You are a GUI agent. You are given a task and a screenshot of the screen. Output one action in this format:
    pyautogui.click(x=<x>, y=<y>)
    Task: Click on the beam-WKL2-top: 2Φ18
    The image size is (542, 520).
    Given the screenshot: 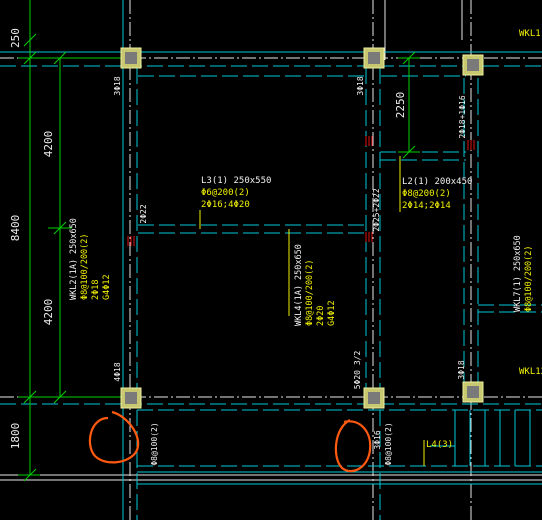 What is the action you would take?
    pyautogui.click(x=96, y=290)
    